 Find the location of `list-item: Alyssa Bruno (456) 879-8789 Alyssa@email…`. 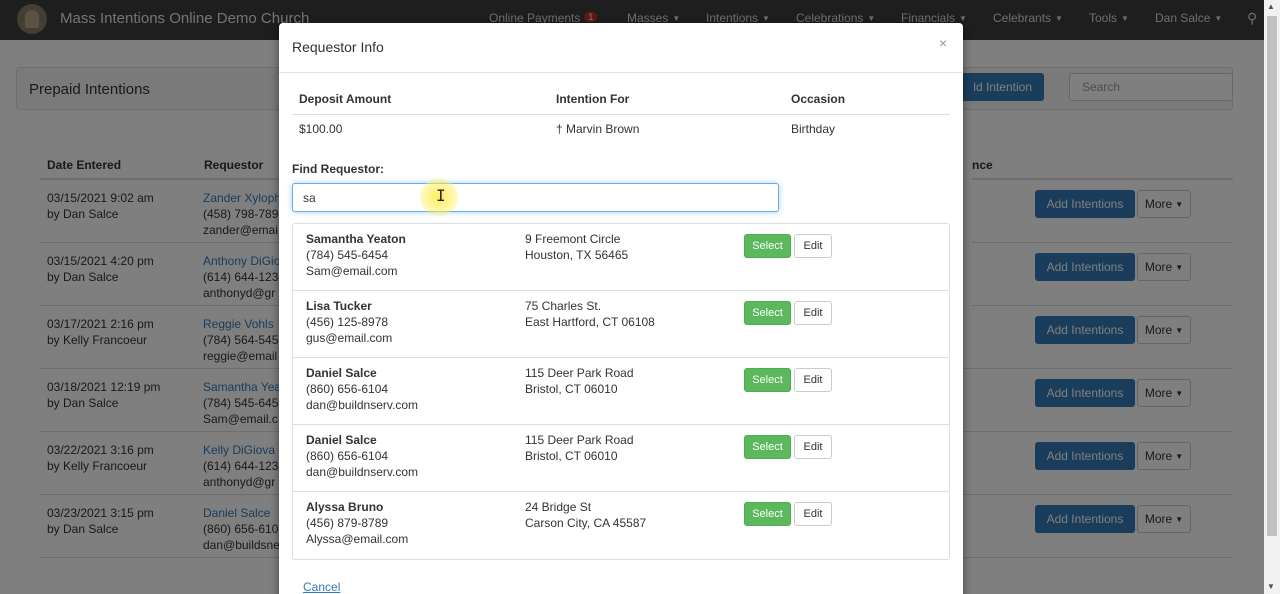

list-item: Alyssa Bruno (456) 879-8789 Alyssa@email… is located at coordinates (621, 525).